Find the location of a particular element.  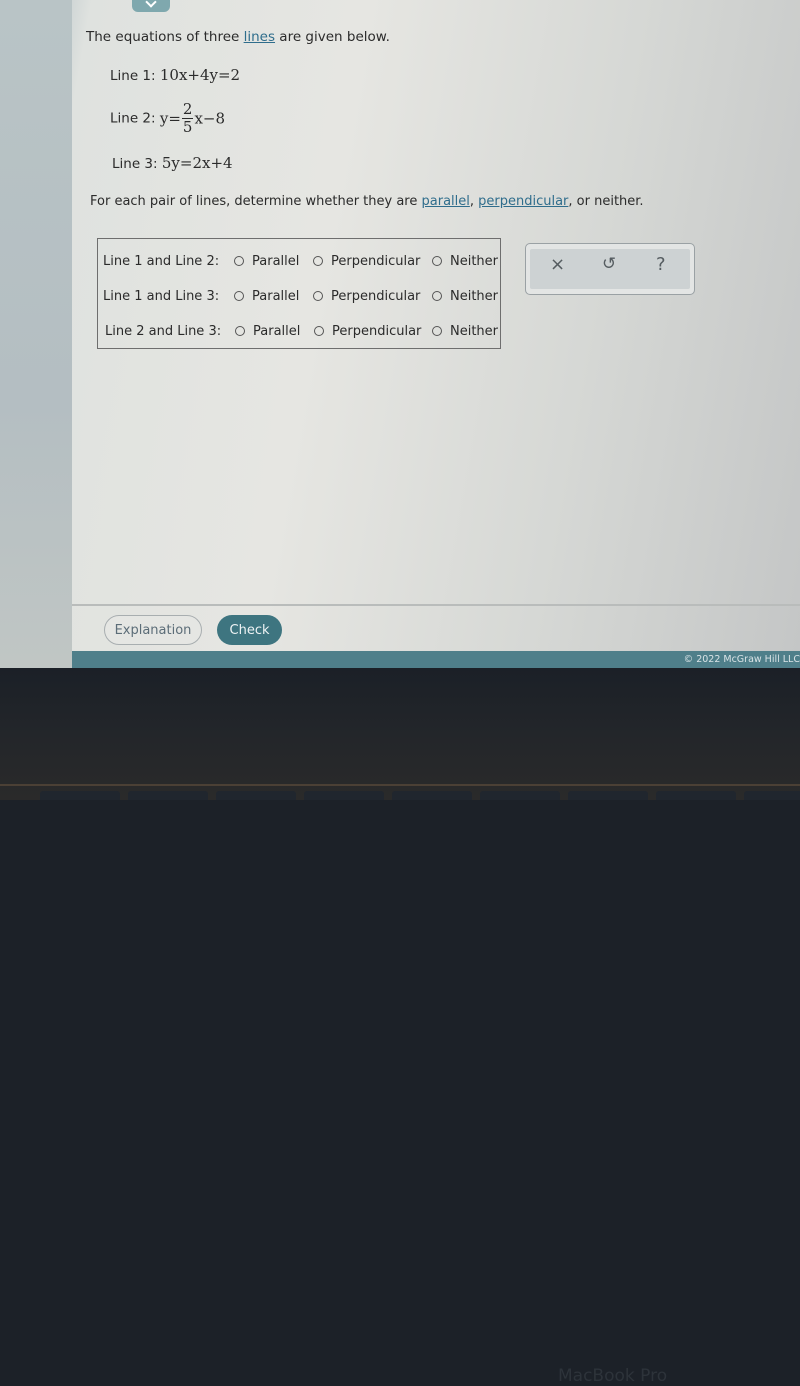

copyright-text: © 2022 McGraw Hill LLC is located at coordinates (741, 659).